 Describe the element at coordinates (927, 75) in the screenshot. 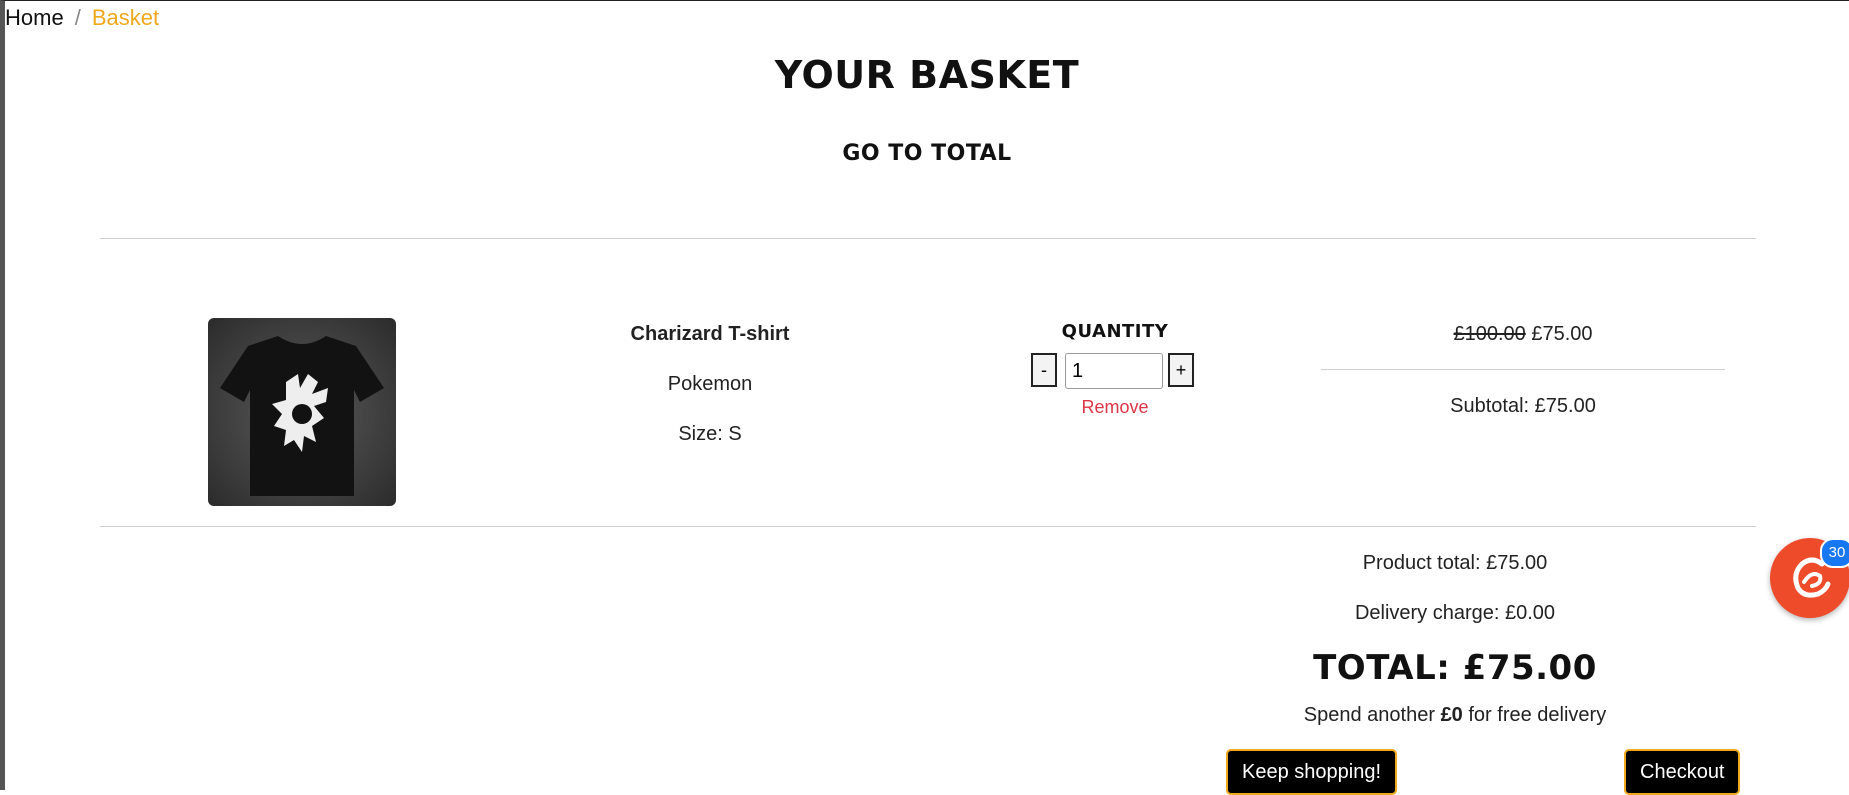

I see `page-title: Your Basket` at that location.